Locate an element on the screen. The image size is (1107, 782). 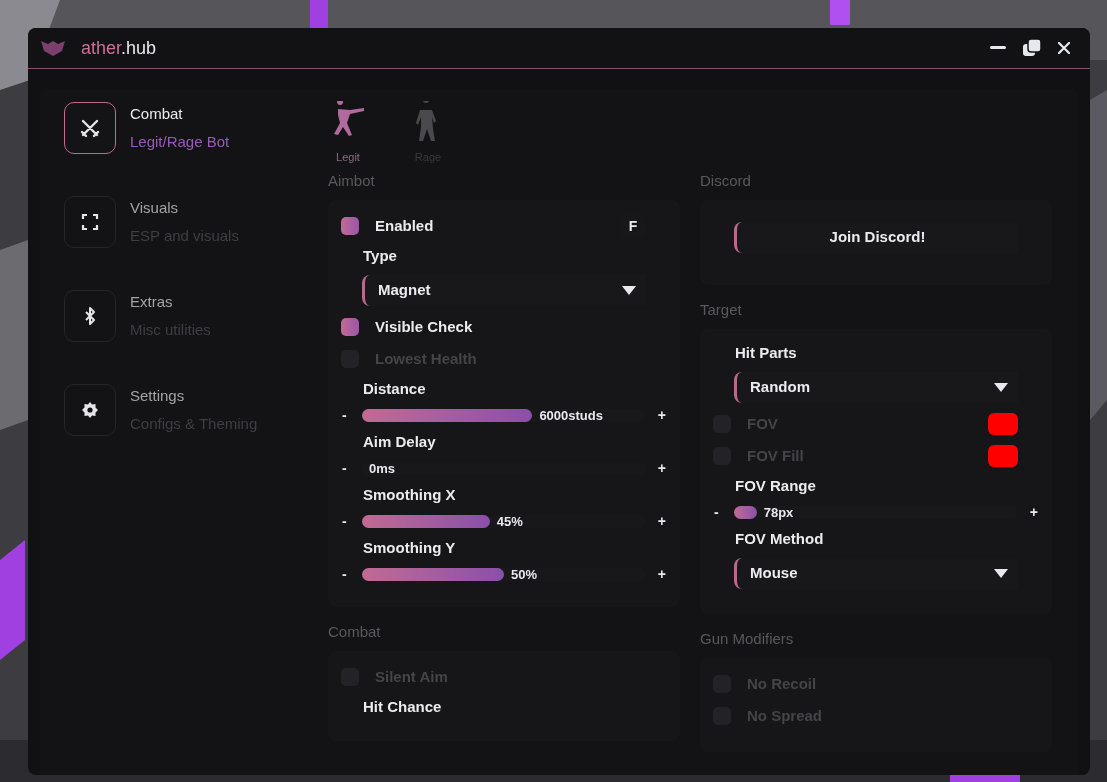
section-title: Gun Modifiers is located at coordinates (747, 639).